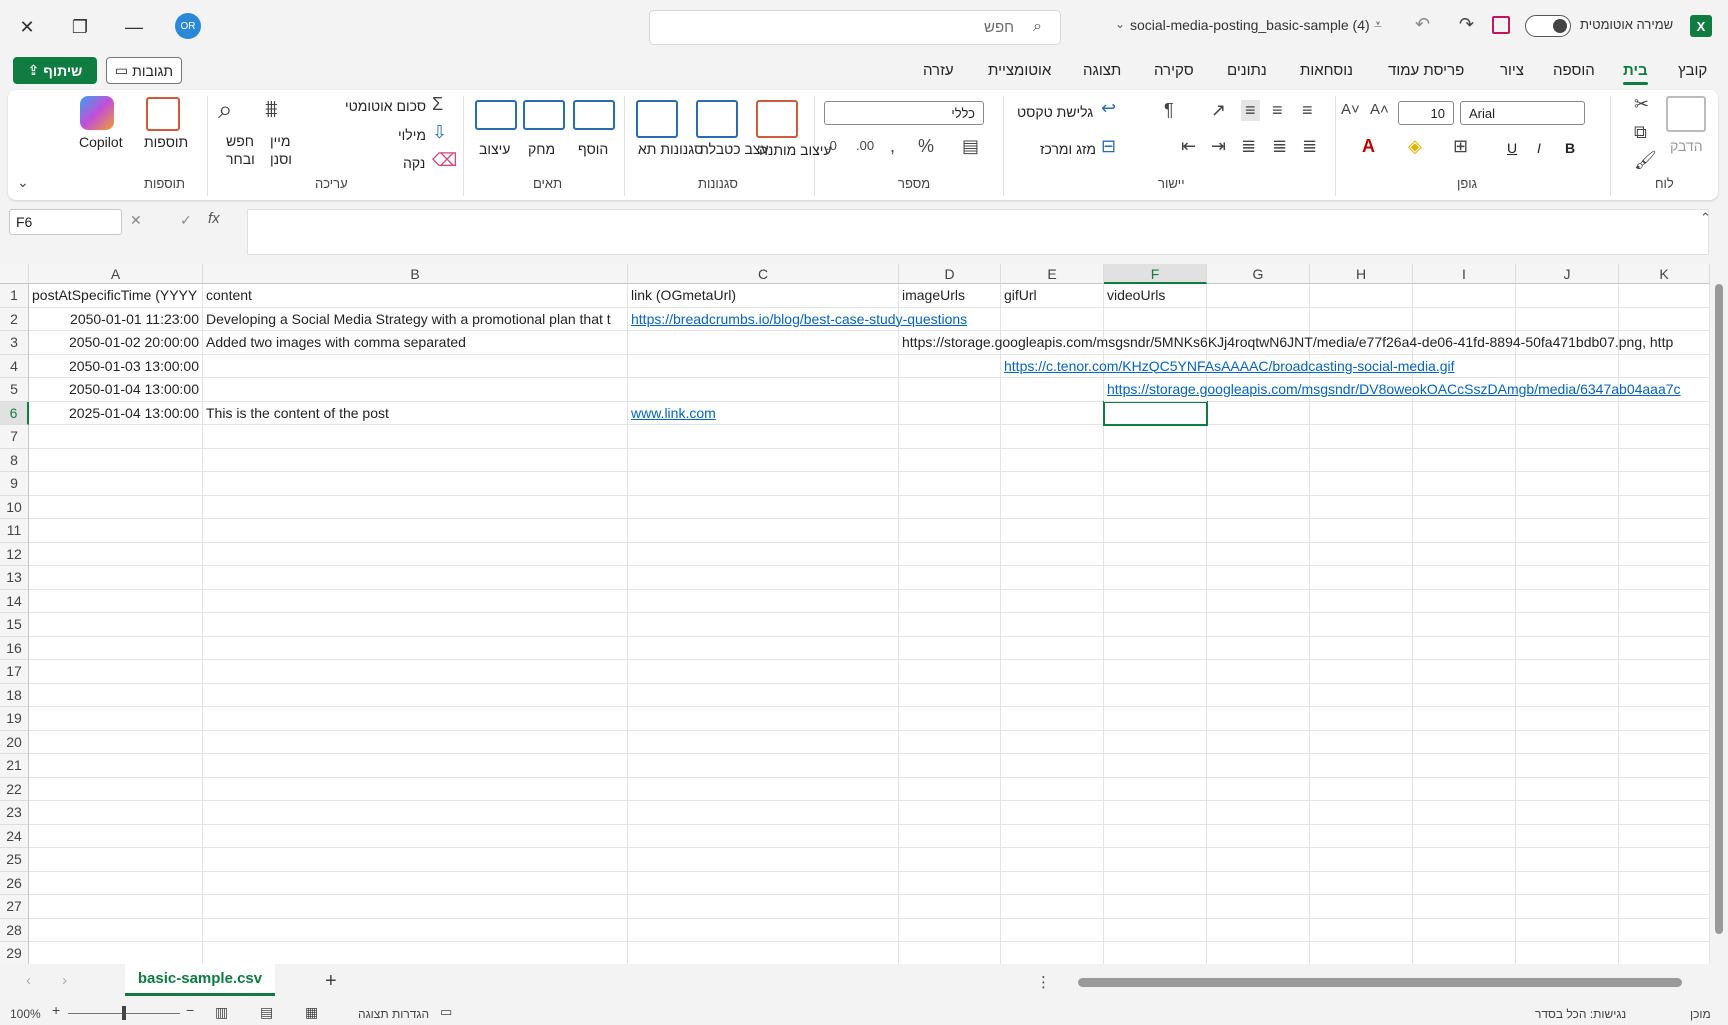 The height and width of the screenshot is (1025, 1728). Describe the element at coordinates (1052, 601) in the screenshot. I see `cell-e14` at that location.